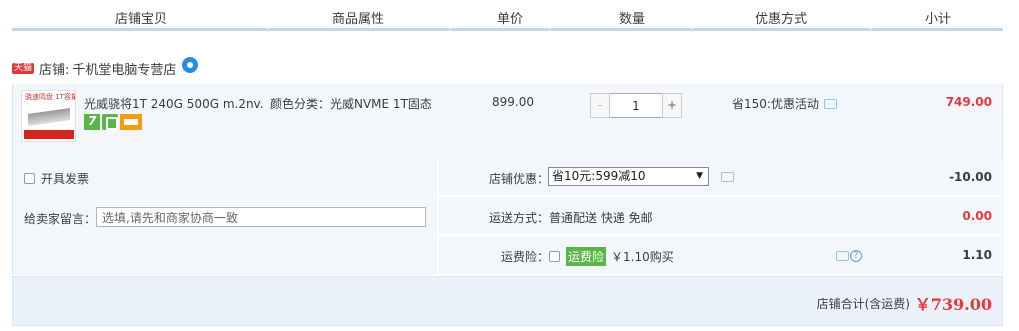 The width and height of the screenshot is (1019, 331). I want to click on shipping-cost: 0.00, so click(977, 216).